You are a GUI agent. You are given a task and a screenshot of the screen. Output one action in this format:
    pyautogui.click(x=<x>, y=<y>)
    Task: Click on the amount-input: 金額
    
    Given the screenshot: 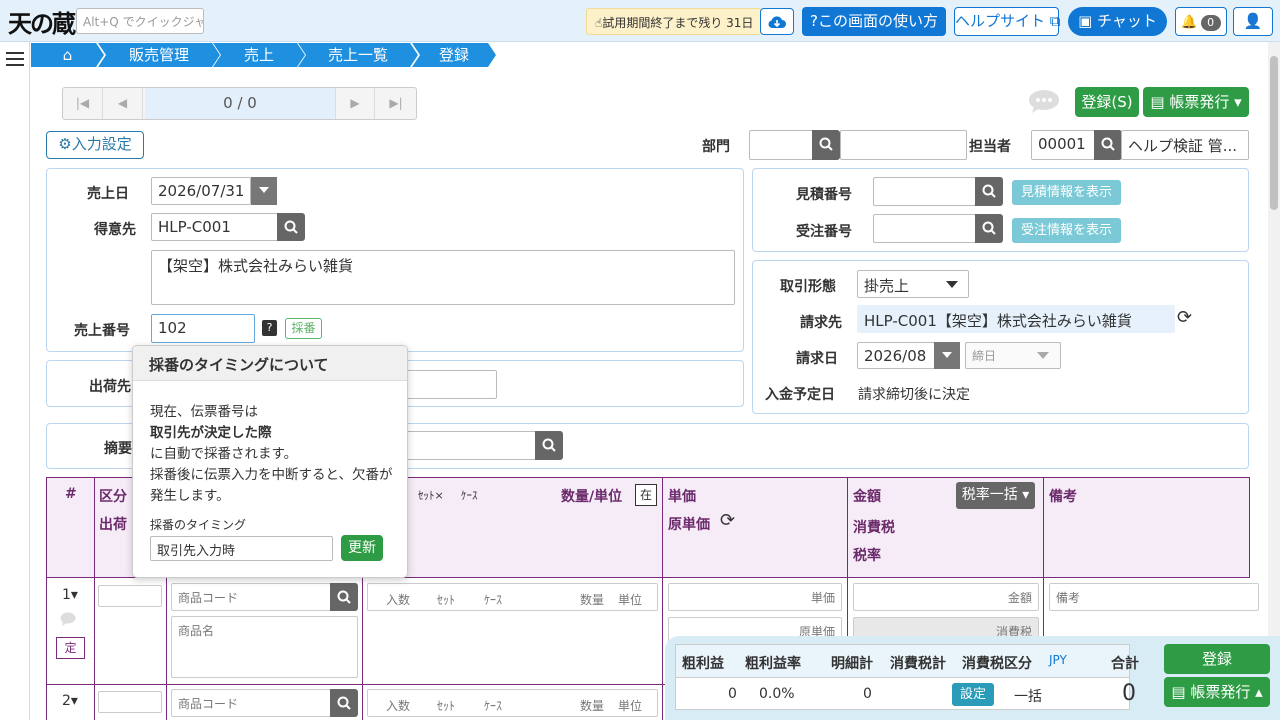 What is the action you would take?
    pyautogui.click(x=946, y=597)
    